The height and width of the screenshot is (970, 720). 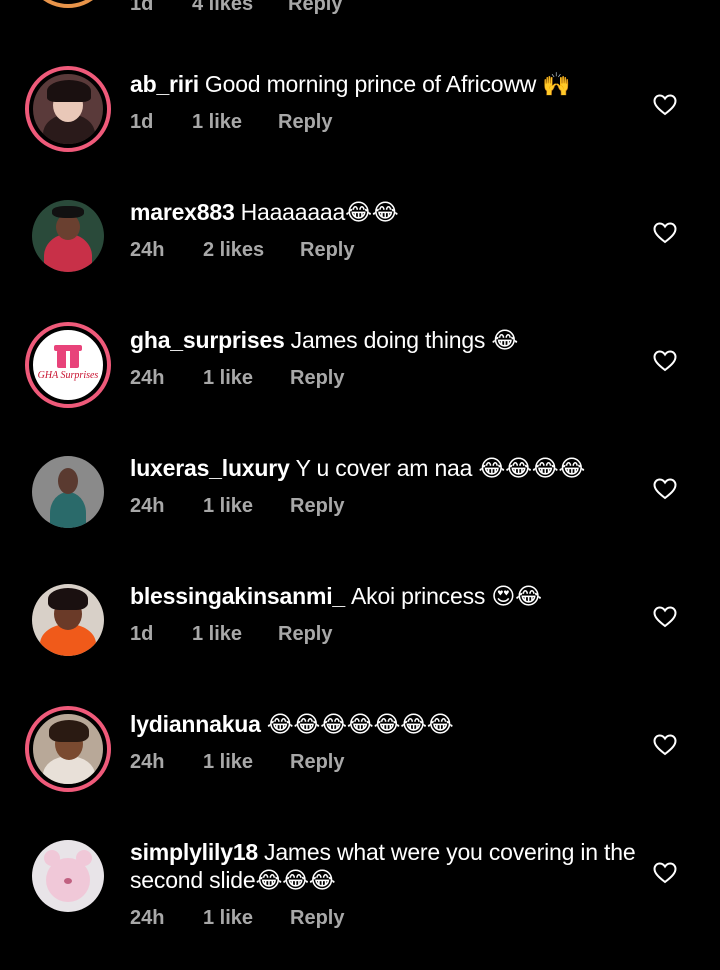 What do you see at coordinates (68, 356) in the screenshot?
I see `gift-icon` at bounding box center [68, 356].